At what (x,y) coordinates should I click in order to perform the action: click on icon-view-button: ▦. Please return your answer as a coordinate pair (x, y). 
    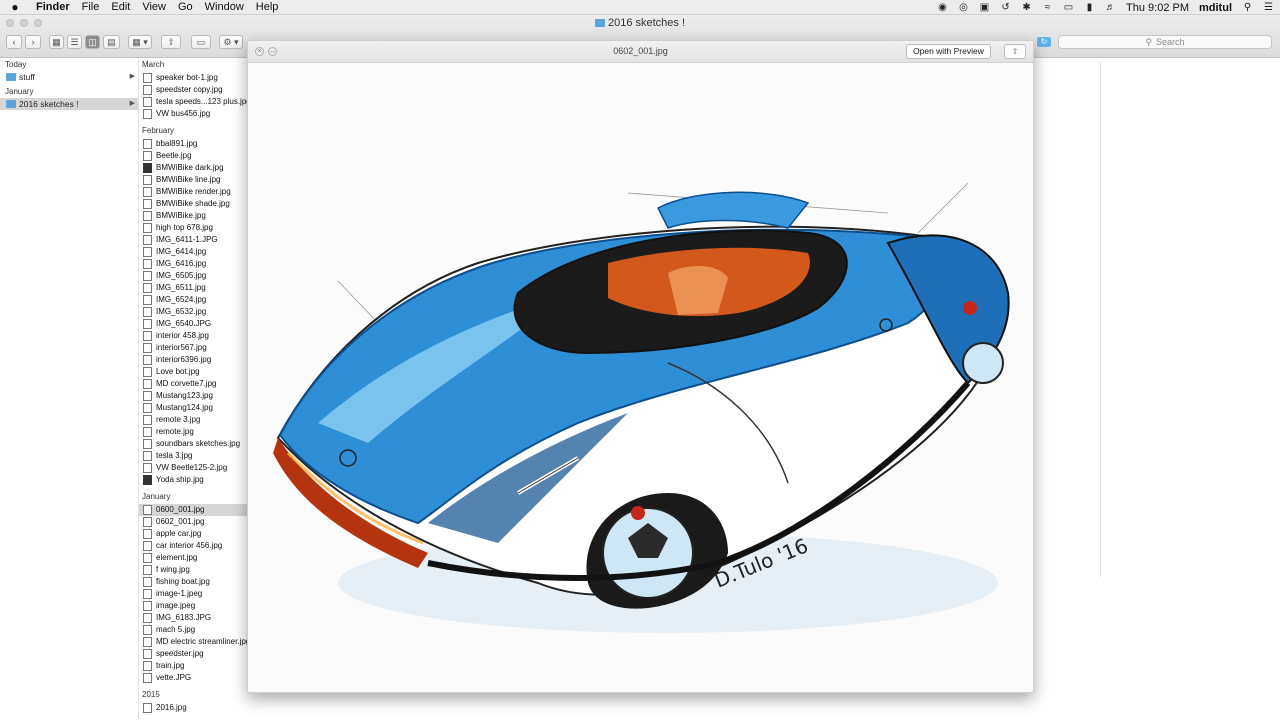
    Looking at the image, I should click on (56, 42).